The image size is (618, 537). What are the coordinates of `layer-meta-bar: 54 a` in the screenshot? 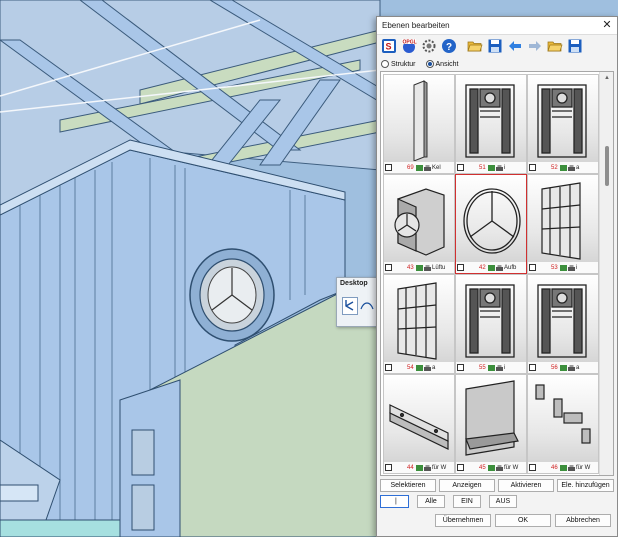 It's located at (419, 367).